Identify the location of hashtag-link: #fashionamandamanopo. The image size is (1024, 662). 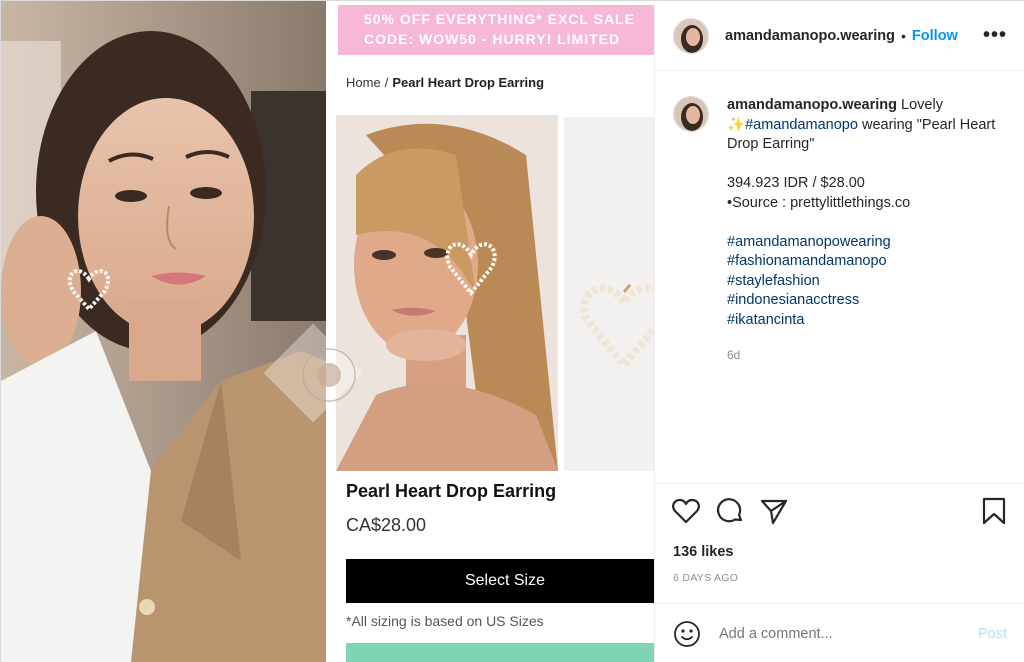
(862, 262).